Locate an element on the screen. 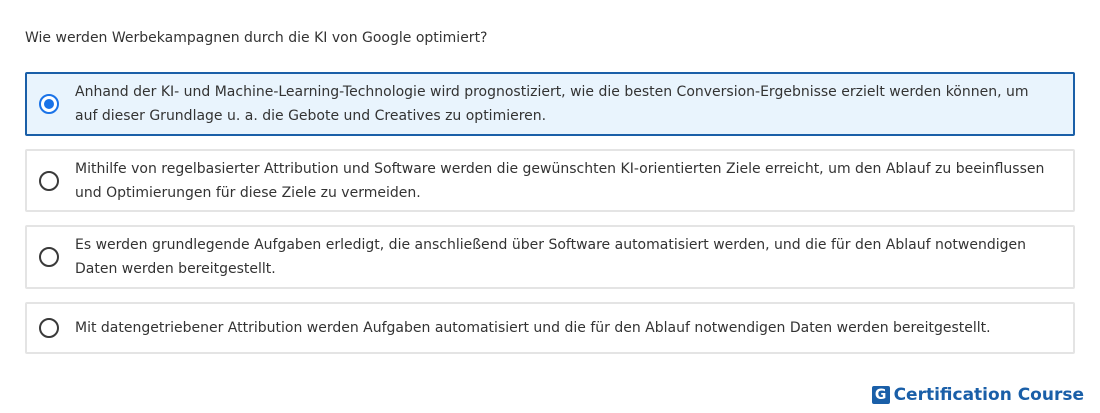 The image size is (1100, 413). brand-watermark: G Certification Course is located at coordinates (977, 395).